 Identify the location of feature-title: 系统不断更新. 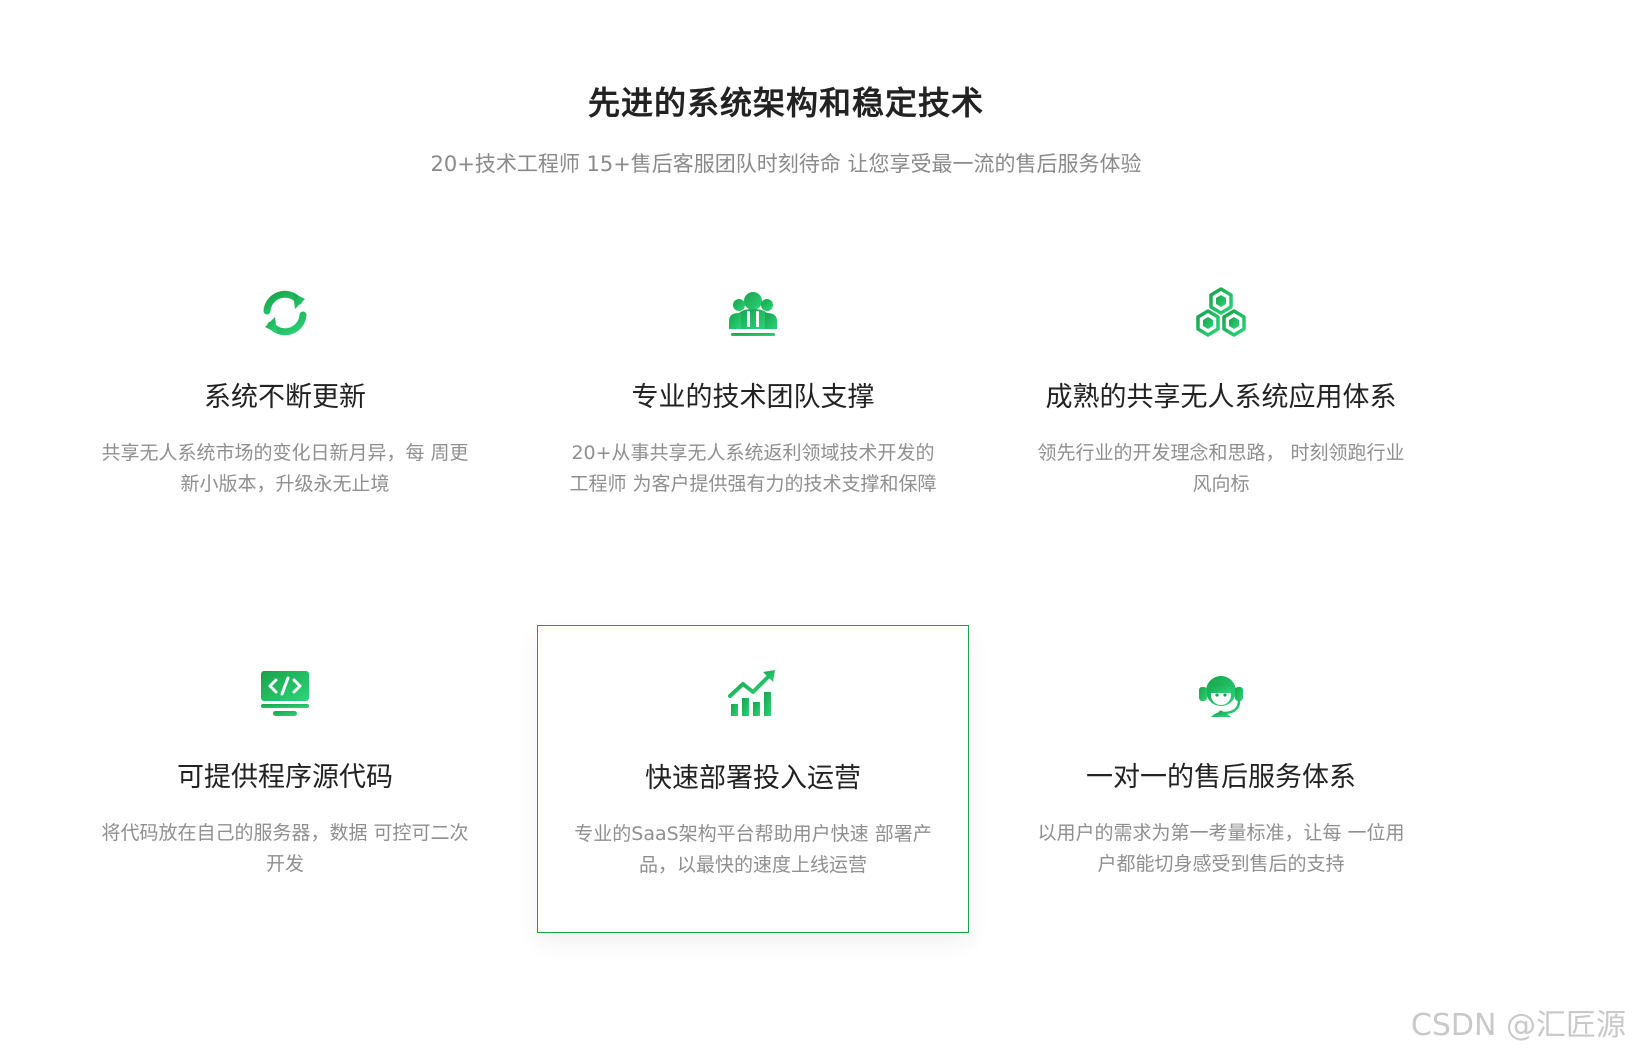
(285, 397).